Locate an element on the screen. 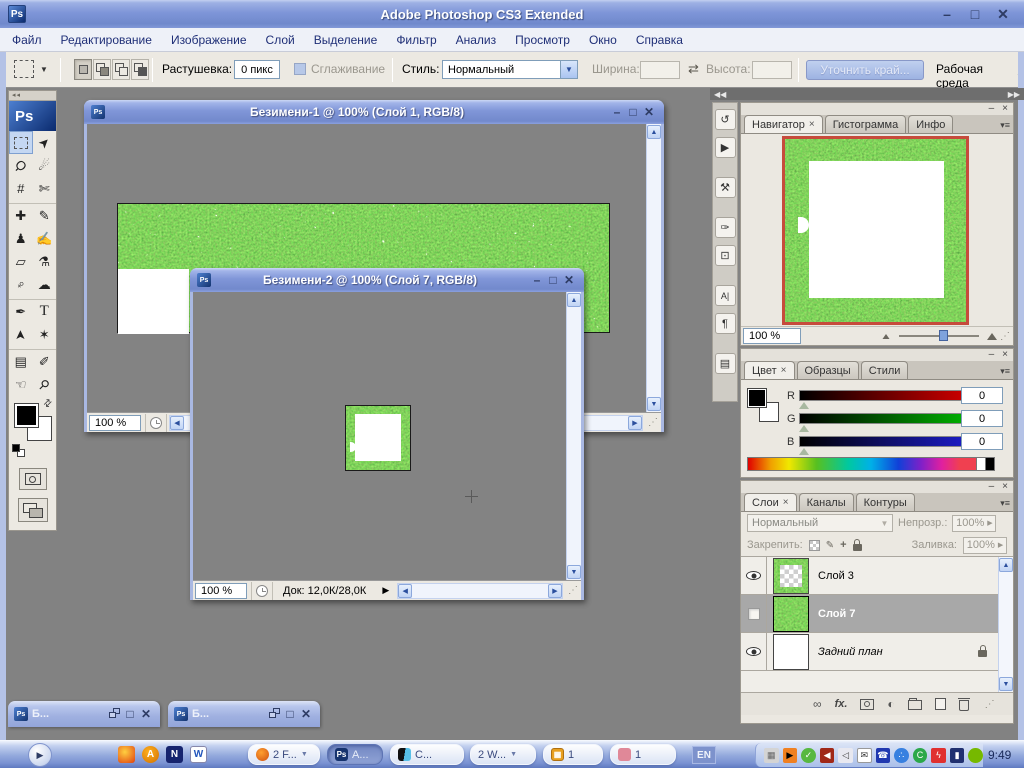  eraser-tool: ▱ is located at coordinates (21, 261).